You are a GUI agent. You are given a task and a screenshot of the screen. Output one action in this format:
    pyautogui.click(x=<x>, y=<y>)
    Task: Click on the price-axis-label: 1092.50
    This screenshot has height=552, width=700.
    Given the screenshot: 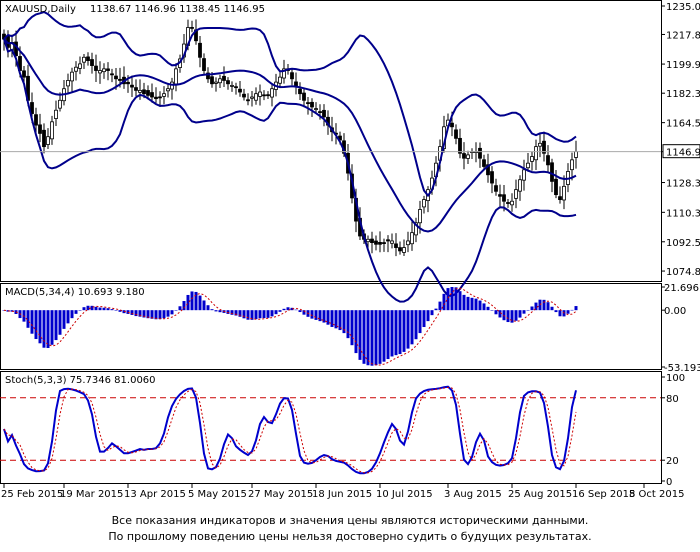 What is the action you would take?
    pyautogui.click(x=683, y=243)
    